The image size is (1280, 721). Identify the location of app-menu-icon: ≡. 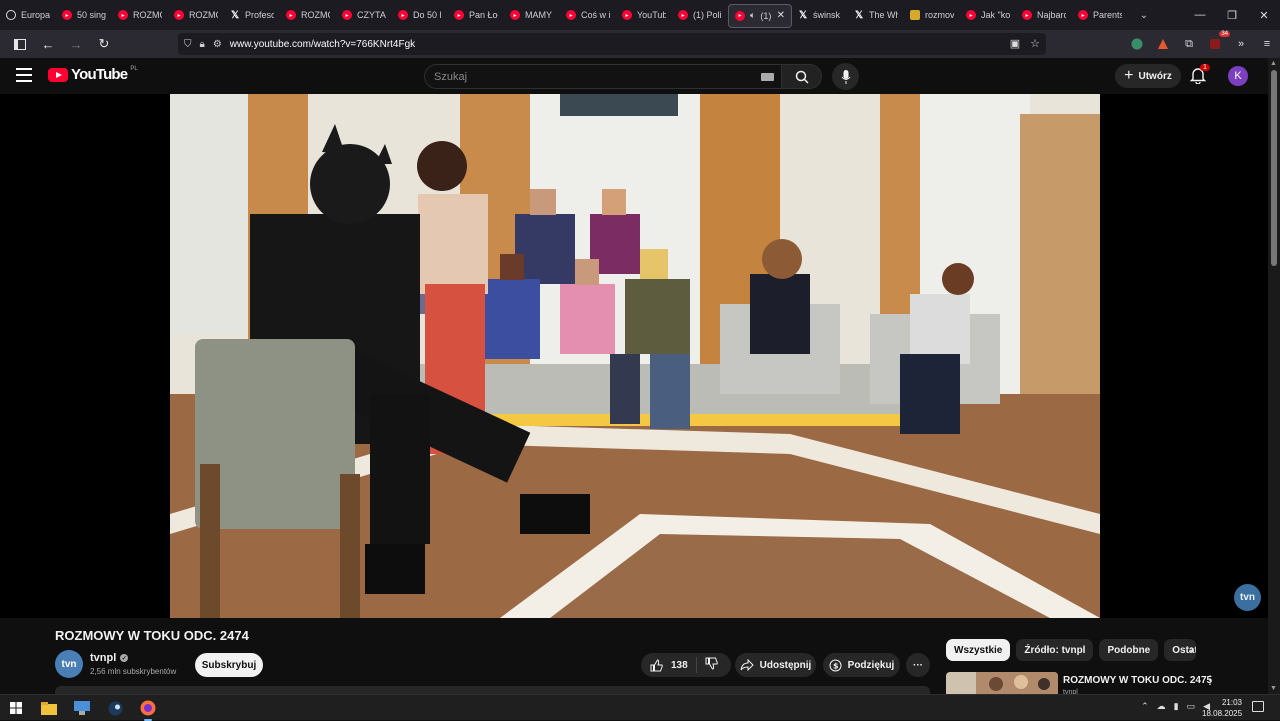
(1267, 44).